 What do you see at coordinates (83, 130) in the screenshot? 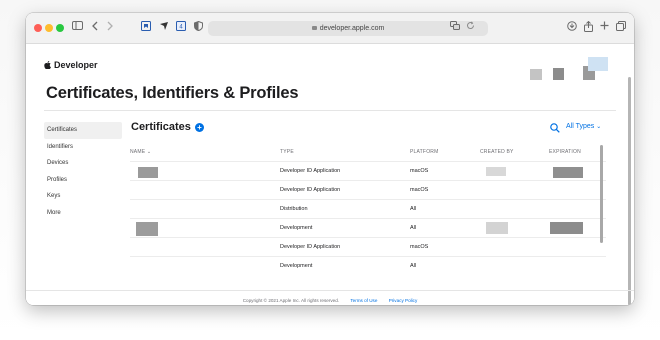
I see `sidebar-item-certificates: Certificates` at bounding box center [83, 130].